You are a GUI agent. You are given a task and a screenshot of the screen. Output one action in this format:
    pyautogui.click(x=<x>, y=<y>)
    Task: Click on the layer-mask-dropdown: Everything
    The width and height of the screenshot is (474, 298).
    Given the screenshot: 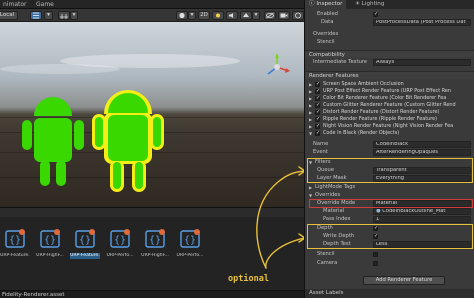 What is the action you would take?
    pyautogui.click(x=422, y=178)
    